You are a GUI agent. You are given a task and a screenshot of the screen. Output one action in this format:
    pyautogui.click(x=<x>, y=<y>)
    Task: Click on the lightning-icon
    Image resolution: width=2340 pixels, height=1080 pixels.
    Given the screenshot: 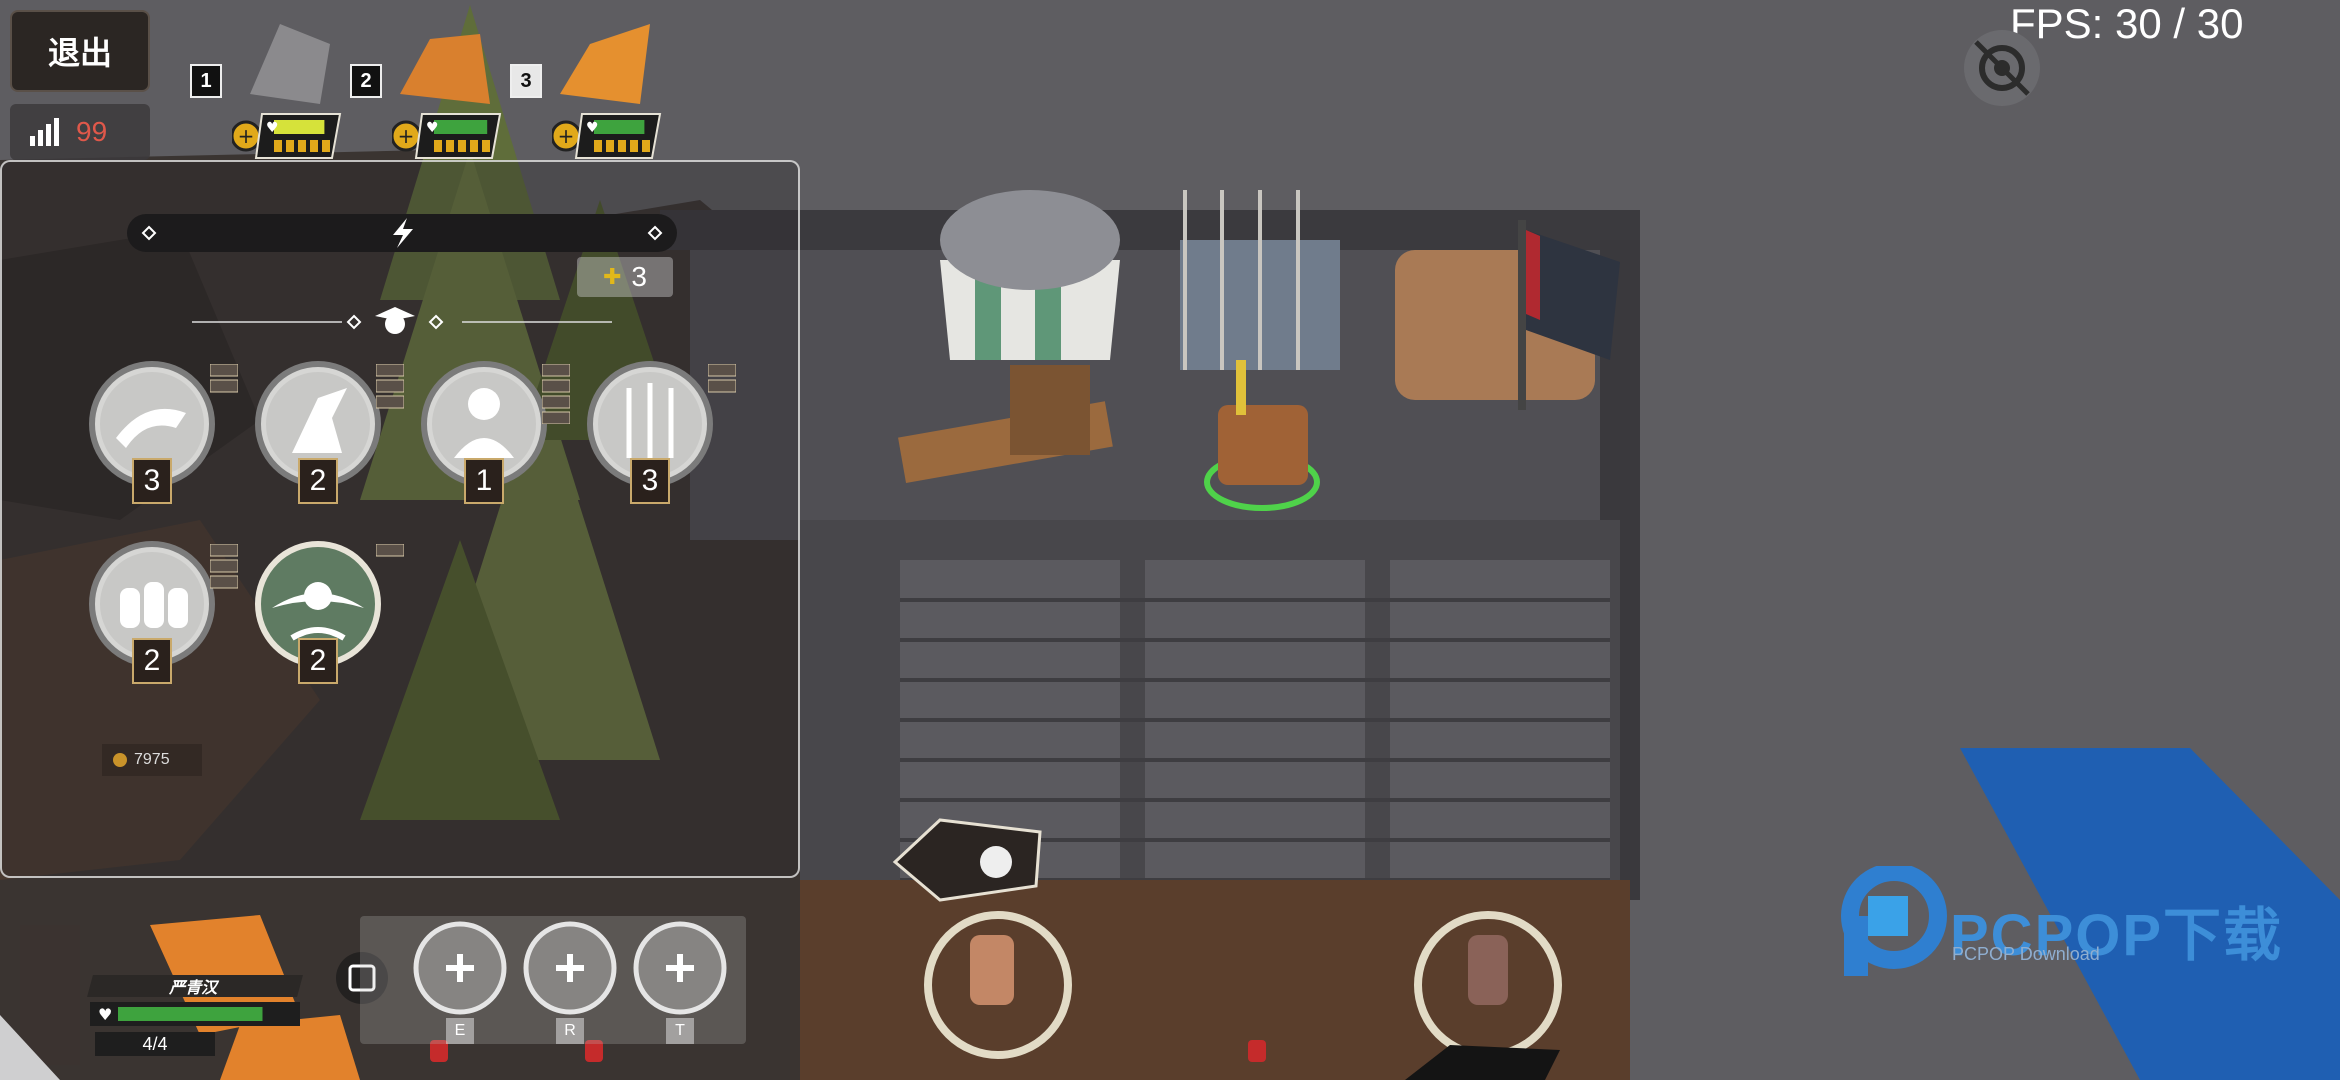 What is the action you would take?
    pyautogui.click(x=403, y=233)
    